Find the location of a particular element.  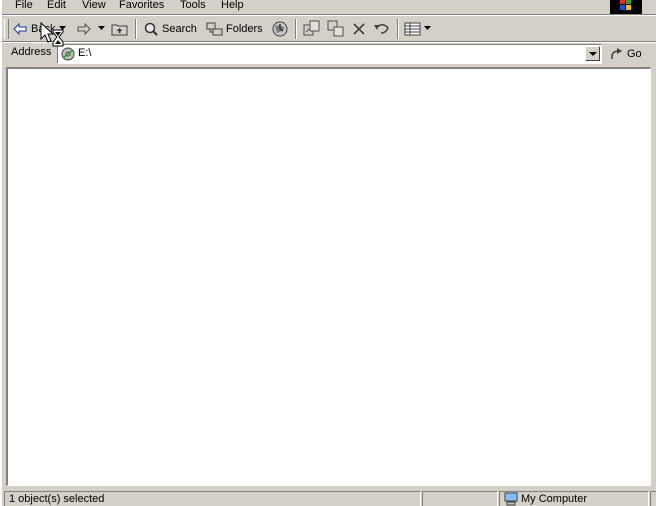

status-location-text: My Computer is located at coordinates (554, 499).